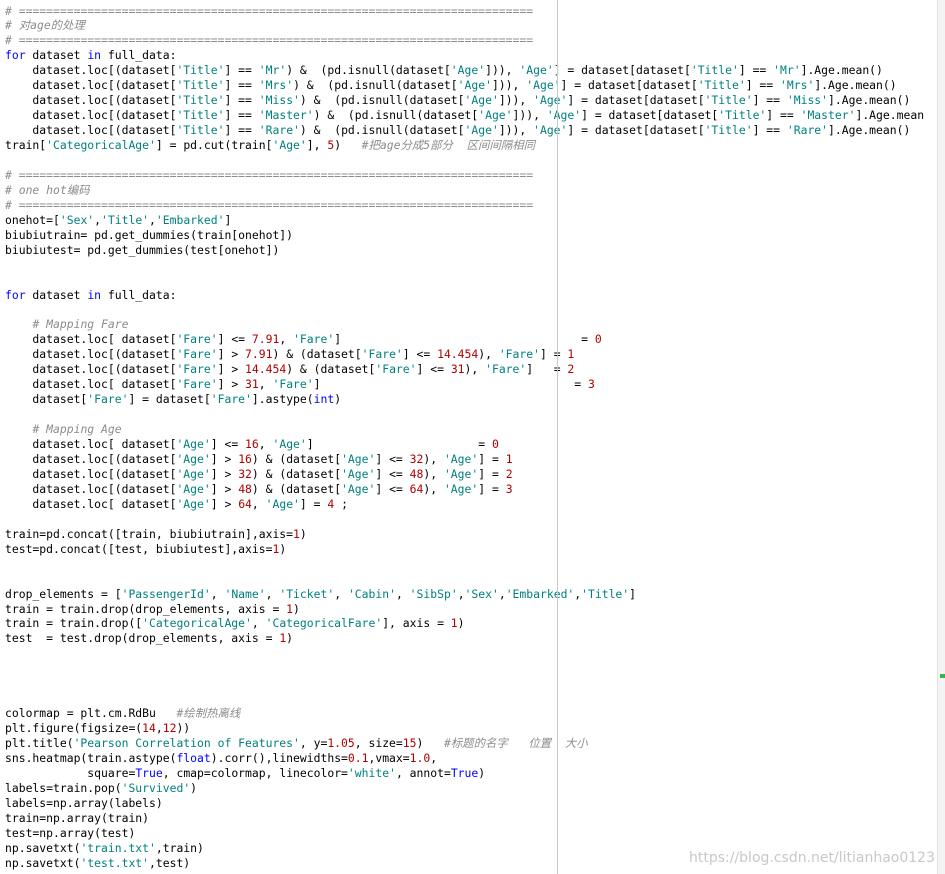 The height and width of the screenshot is (874, 945). I want to click on code-token-text: ].Age.mean(), so click(841, 70).